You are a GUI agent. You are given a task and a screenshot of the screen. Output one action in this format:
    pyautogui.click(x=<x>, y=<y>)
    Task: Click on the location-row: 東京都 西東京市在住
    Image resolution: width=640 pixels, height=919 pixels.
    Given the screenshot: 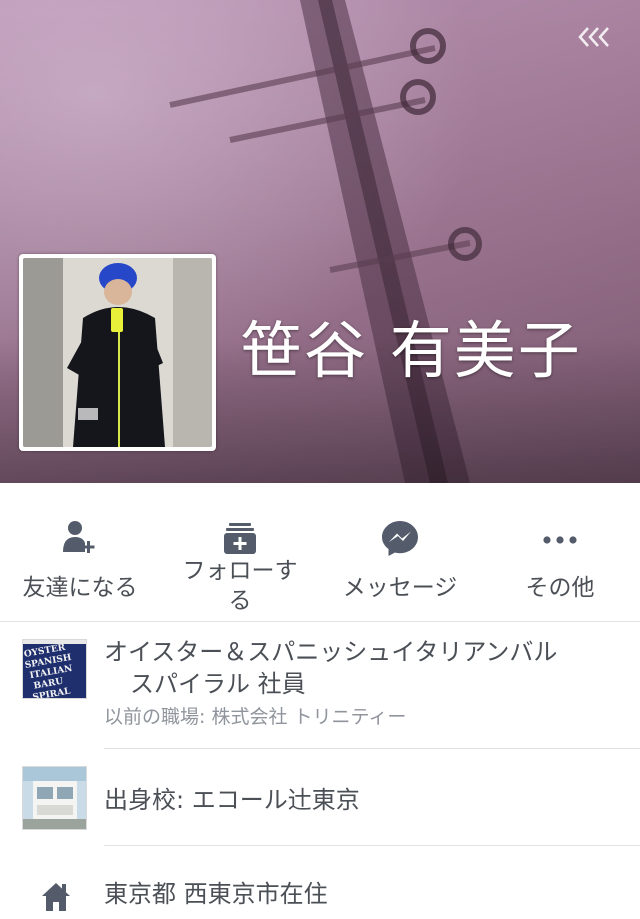 What is the action you would take?
    pyautogui.click(x=320, y=883)
    